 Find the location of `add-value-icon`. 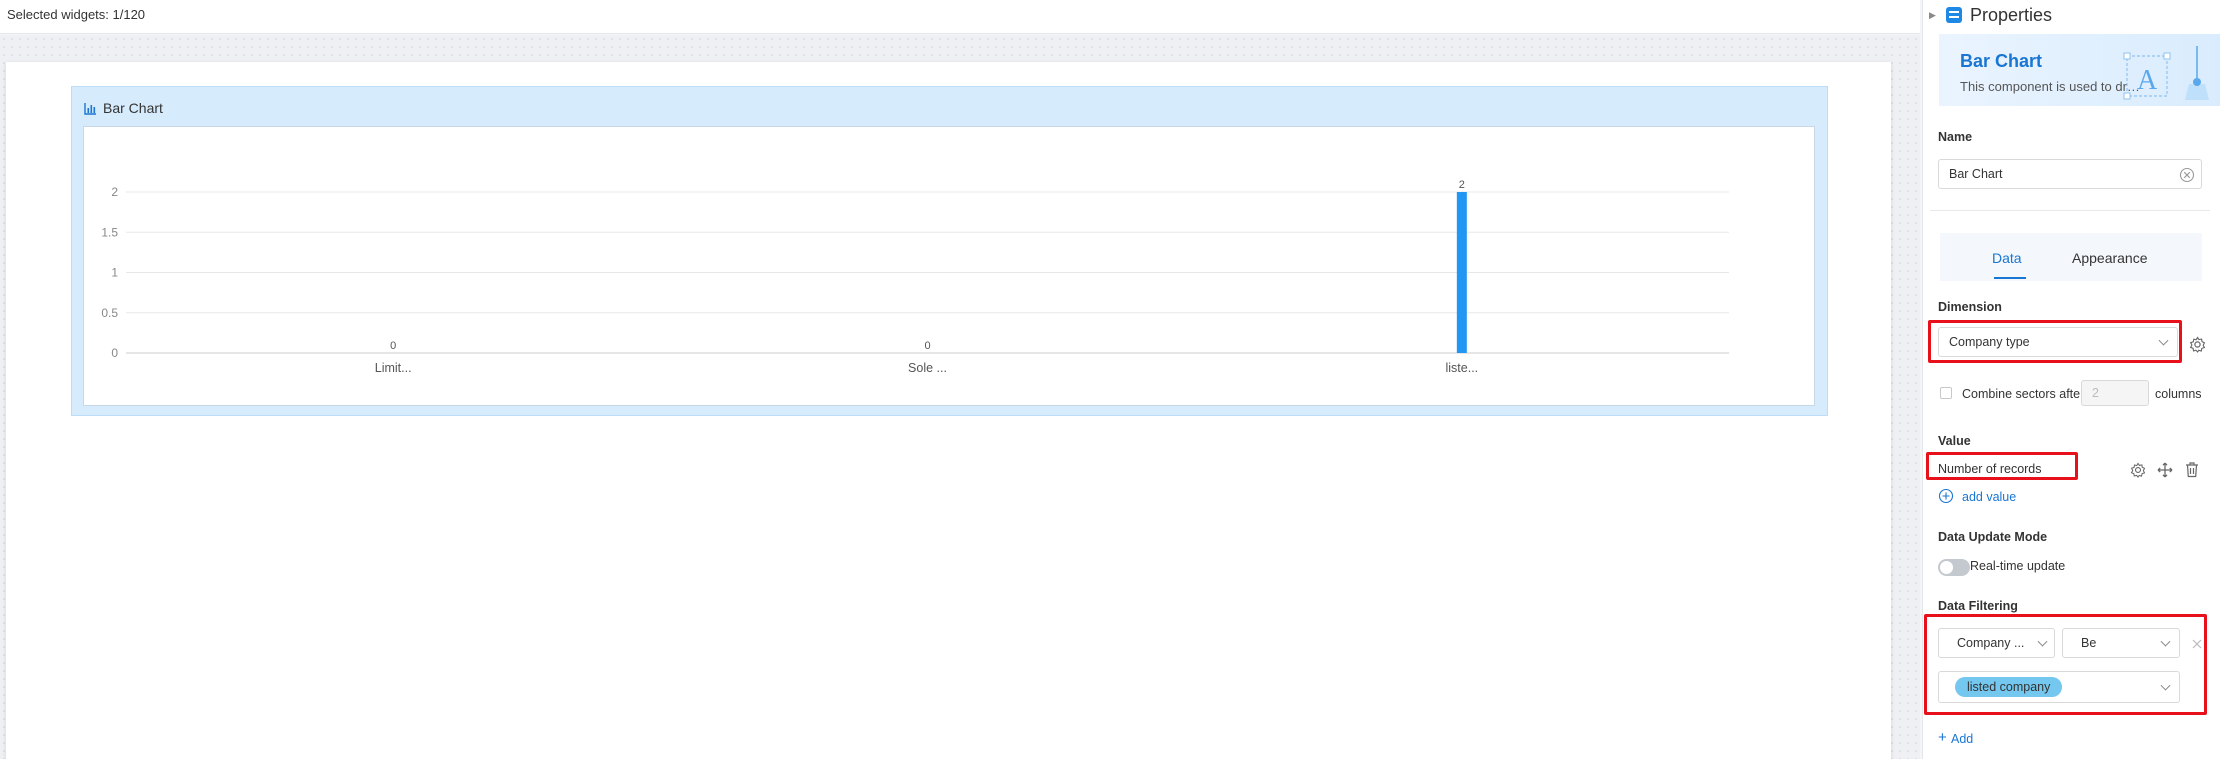

add-value-icon is located at coordinates (1946, 496).